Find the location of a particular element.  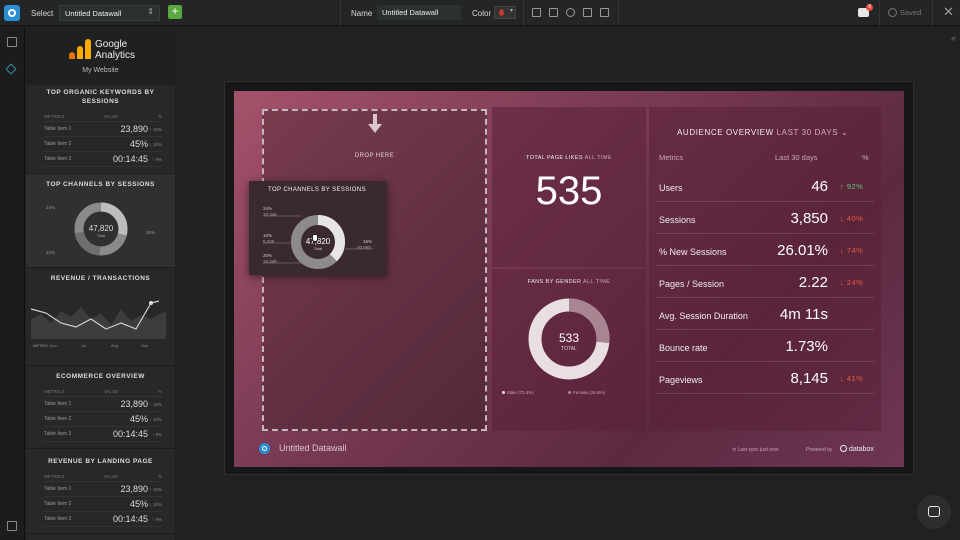

block-title: ECOMMERCE OVERVIEW is located at coordinates (100, 376).